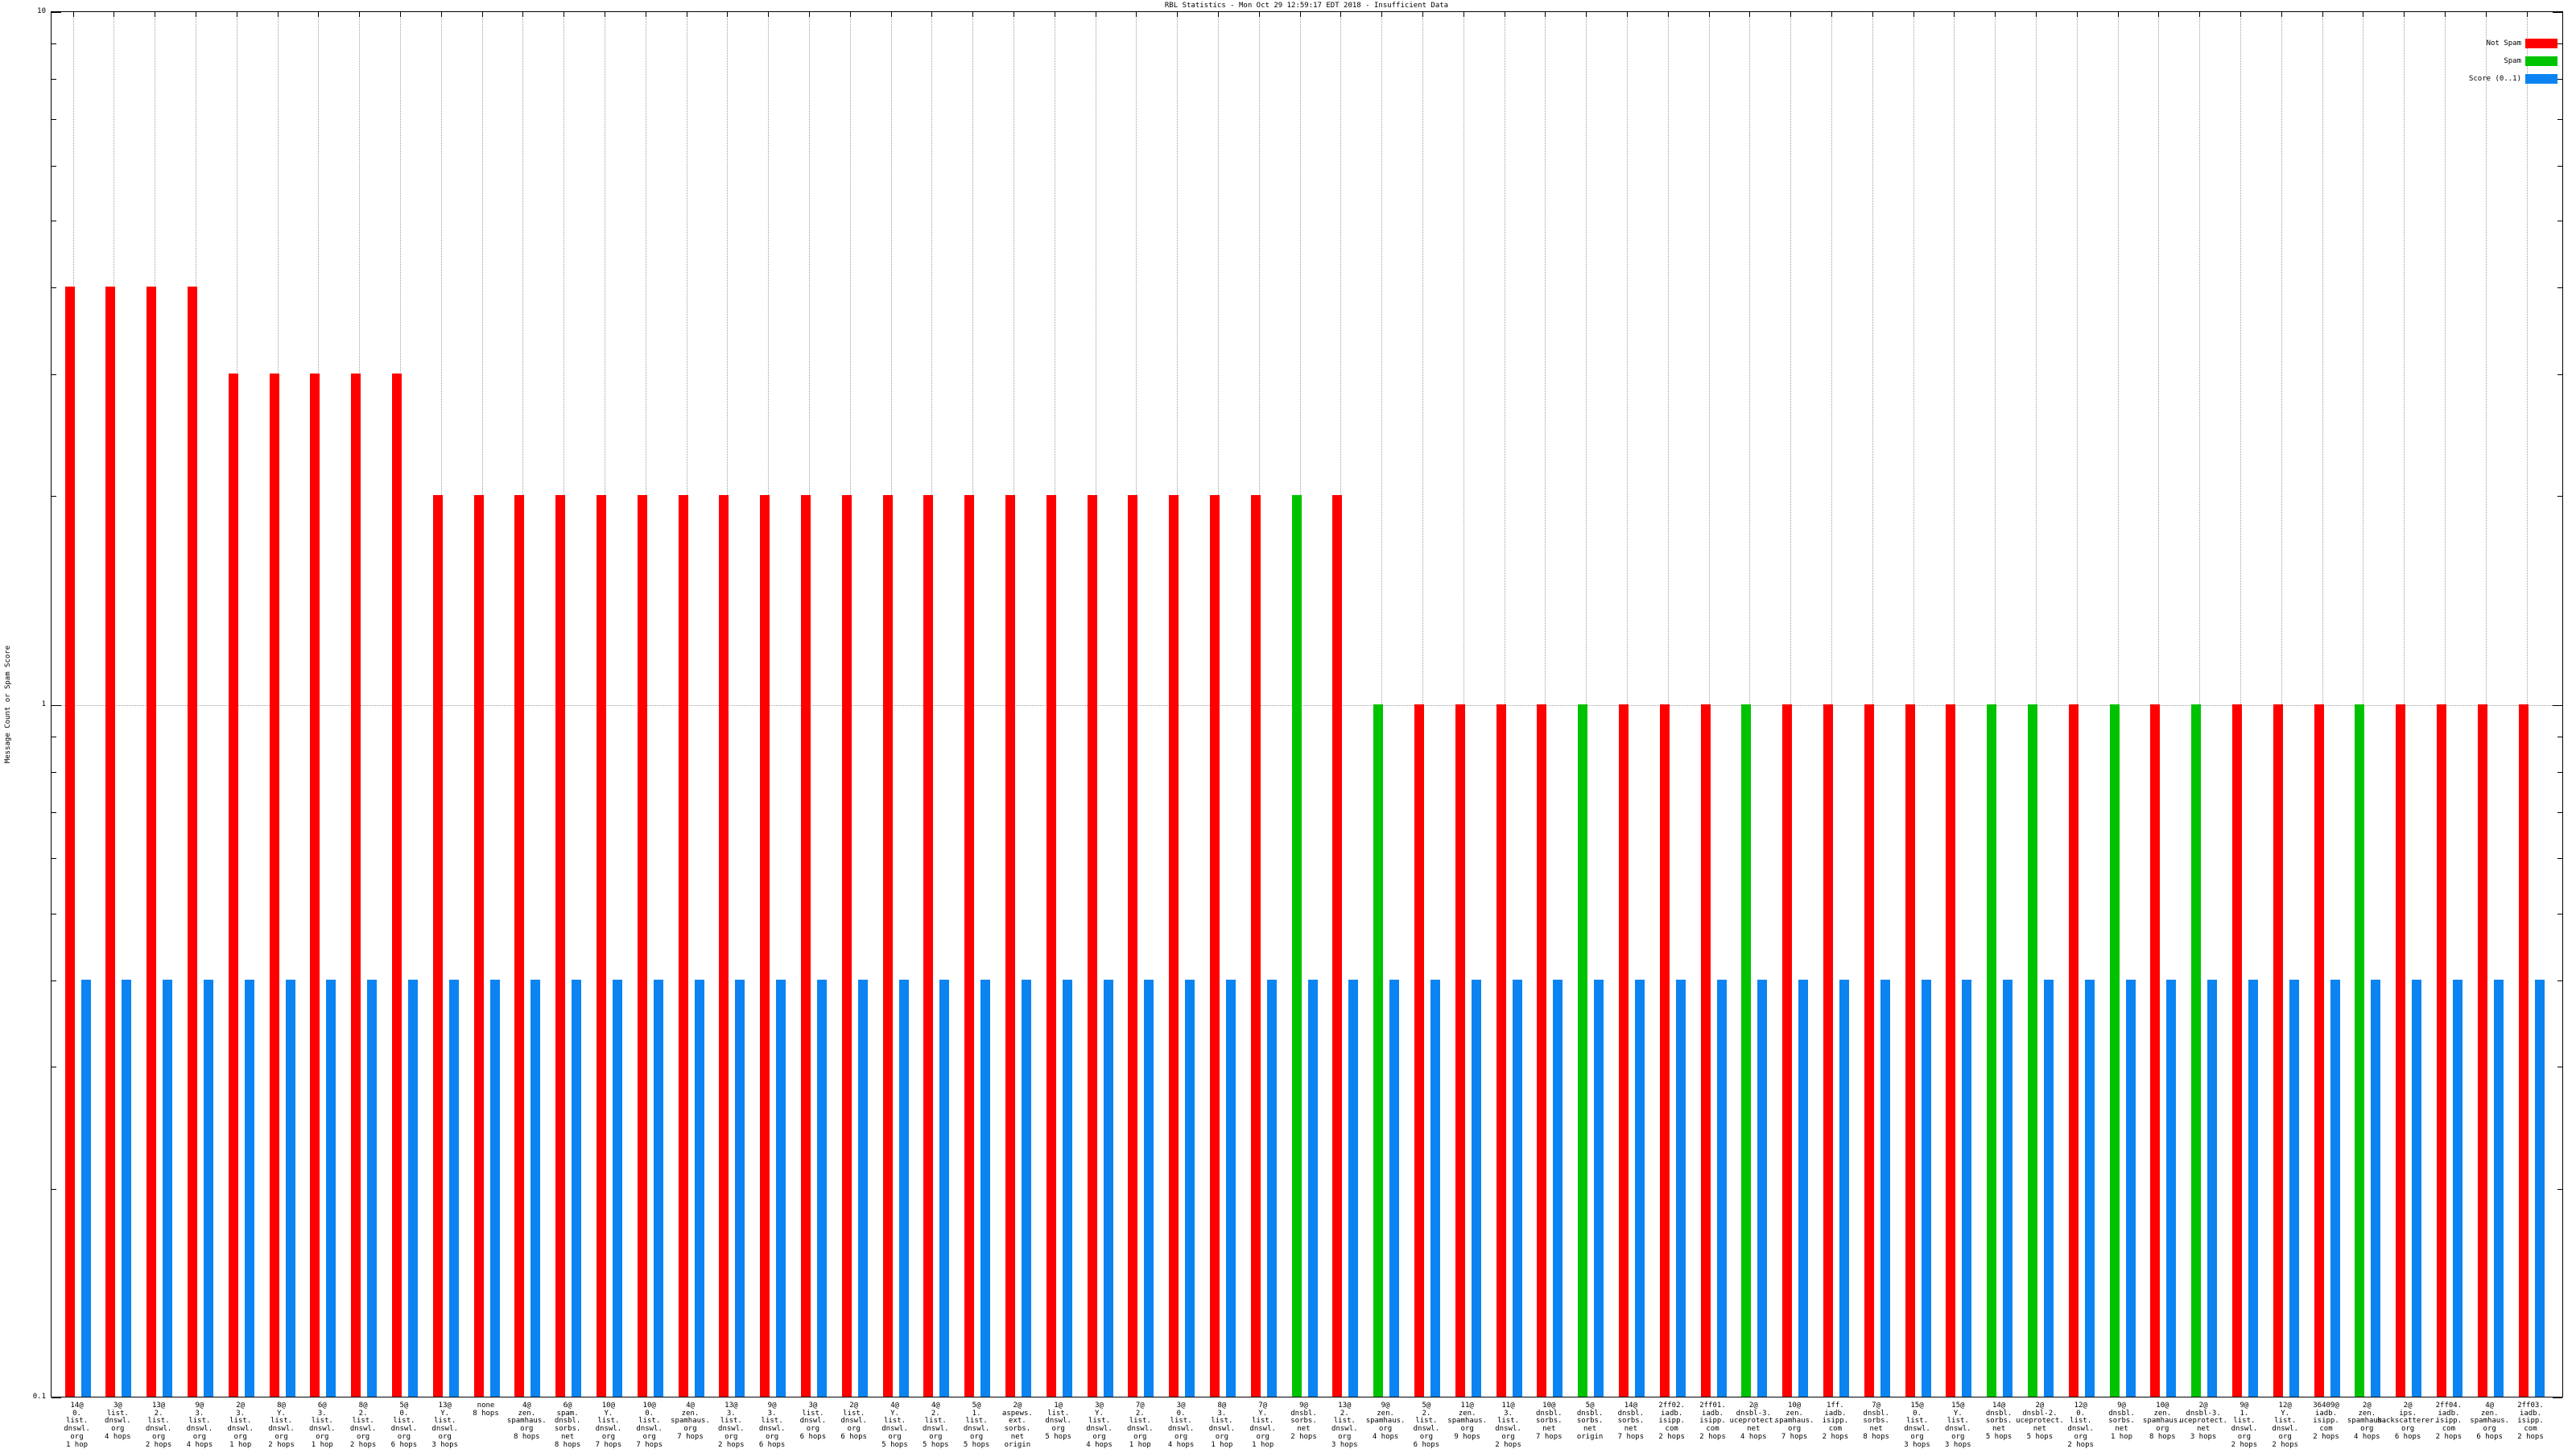 Image resolution: width=2576 pixels, height=1449 pixels. What do you see at coordinates (43, 704) in the screenshot?
I see `y-tick-label: 1` at bounding box center [43, 704].